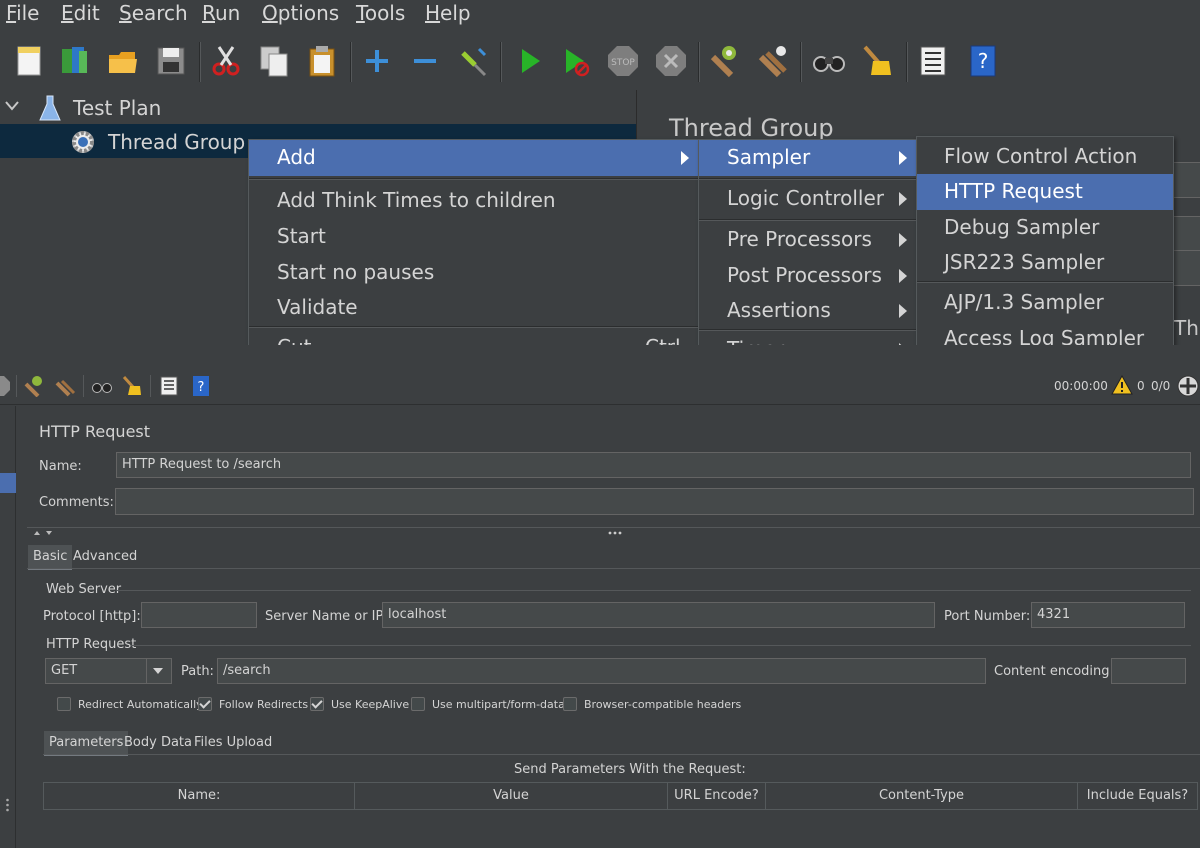 Image resolution: width=1200 pixels, height=848 pixels. I want to click on tree-selection, so click(8, 483).